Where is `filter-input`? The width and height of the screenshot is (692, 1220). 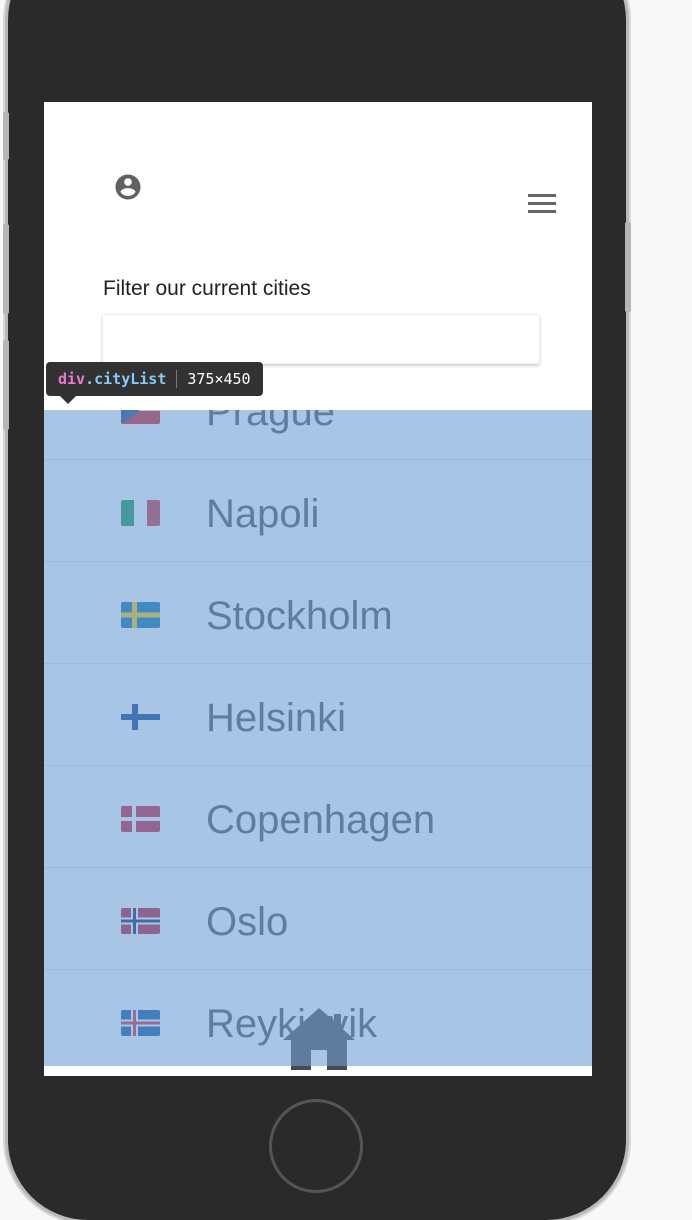
filter-input is located at coordinates (321, 339).